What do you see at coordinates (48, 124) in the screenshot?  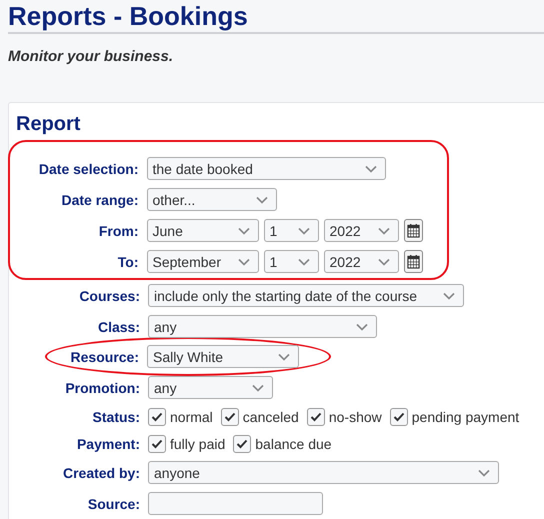 I see `section-heading: Report` at bounding box center [48, 124].